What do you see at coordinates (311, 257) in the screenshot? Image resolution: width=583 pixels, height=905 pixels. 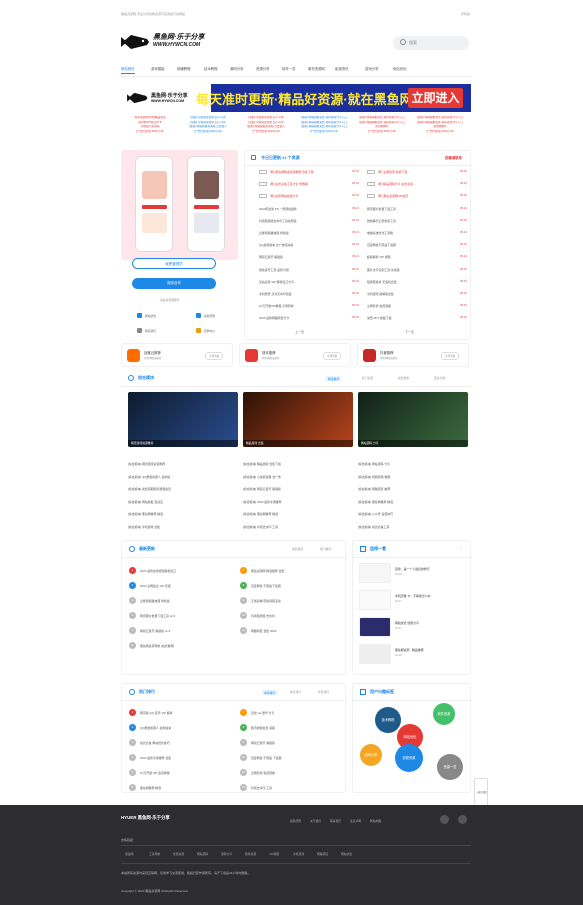 I see `today-row: 网易云音乐 解锁版 05-01` at bounding box center [311, 257].